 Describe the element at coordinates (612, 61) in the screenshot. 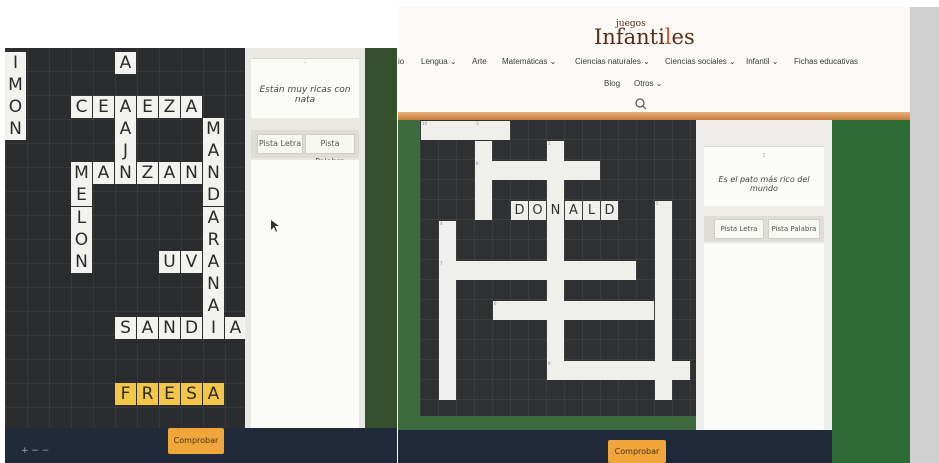

I see `nav-item-ciencias-naturales: Ciencias naturales ⌄` at that location.